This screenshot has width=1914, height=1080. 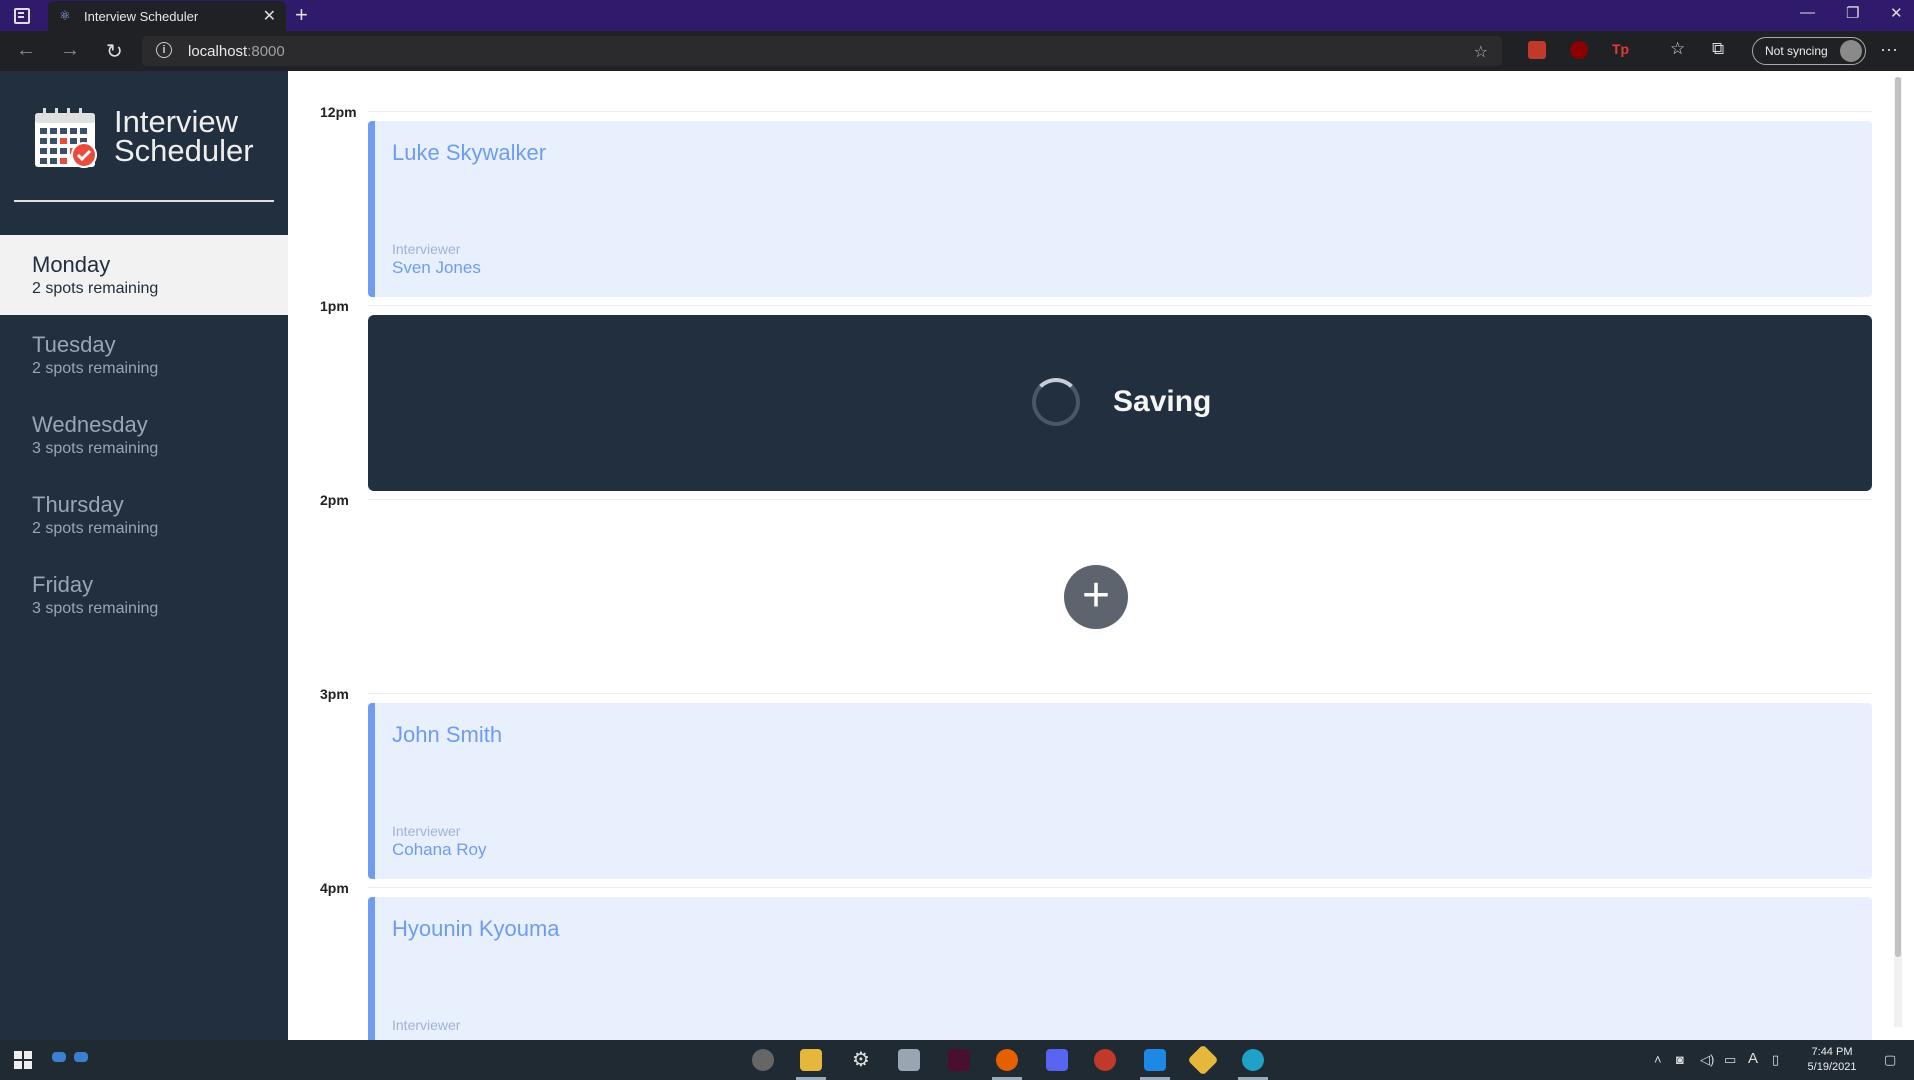 I want to click on scrollbar-thumb, so click(x=1898, y=517).